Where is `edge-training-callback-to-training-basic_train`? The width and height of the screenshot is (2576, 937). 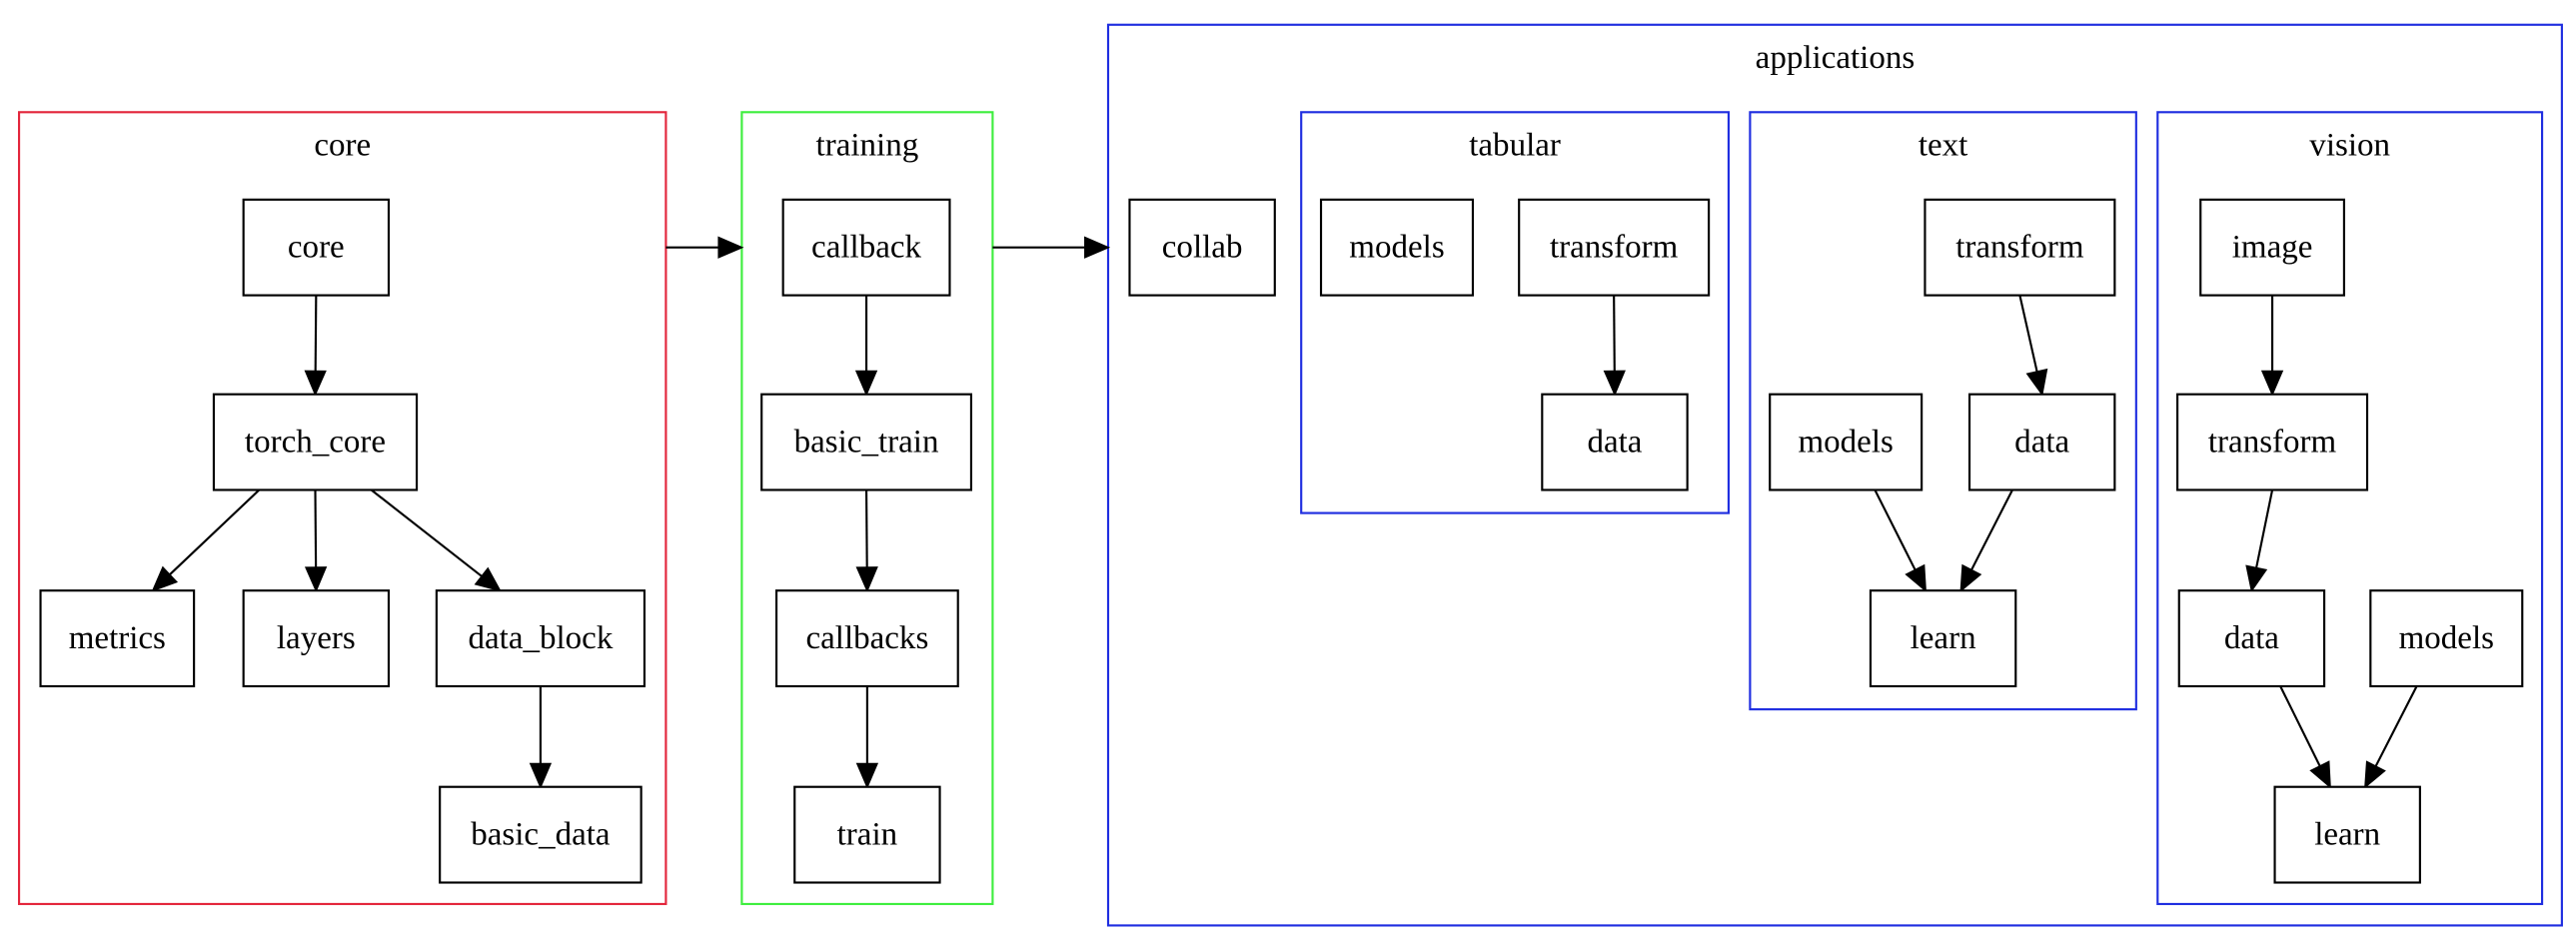 edge-training-callback-to-training-basic_train is located at coordinates (866, 346).